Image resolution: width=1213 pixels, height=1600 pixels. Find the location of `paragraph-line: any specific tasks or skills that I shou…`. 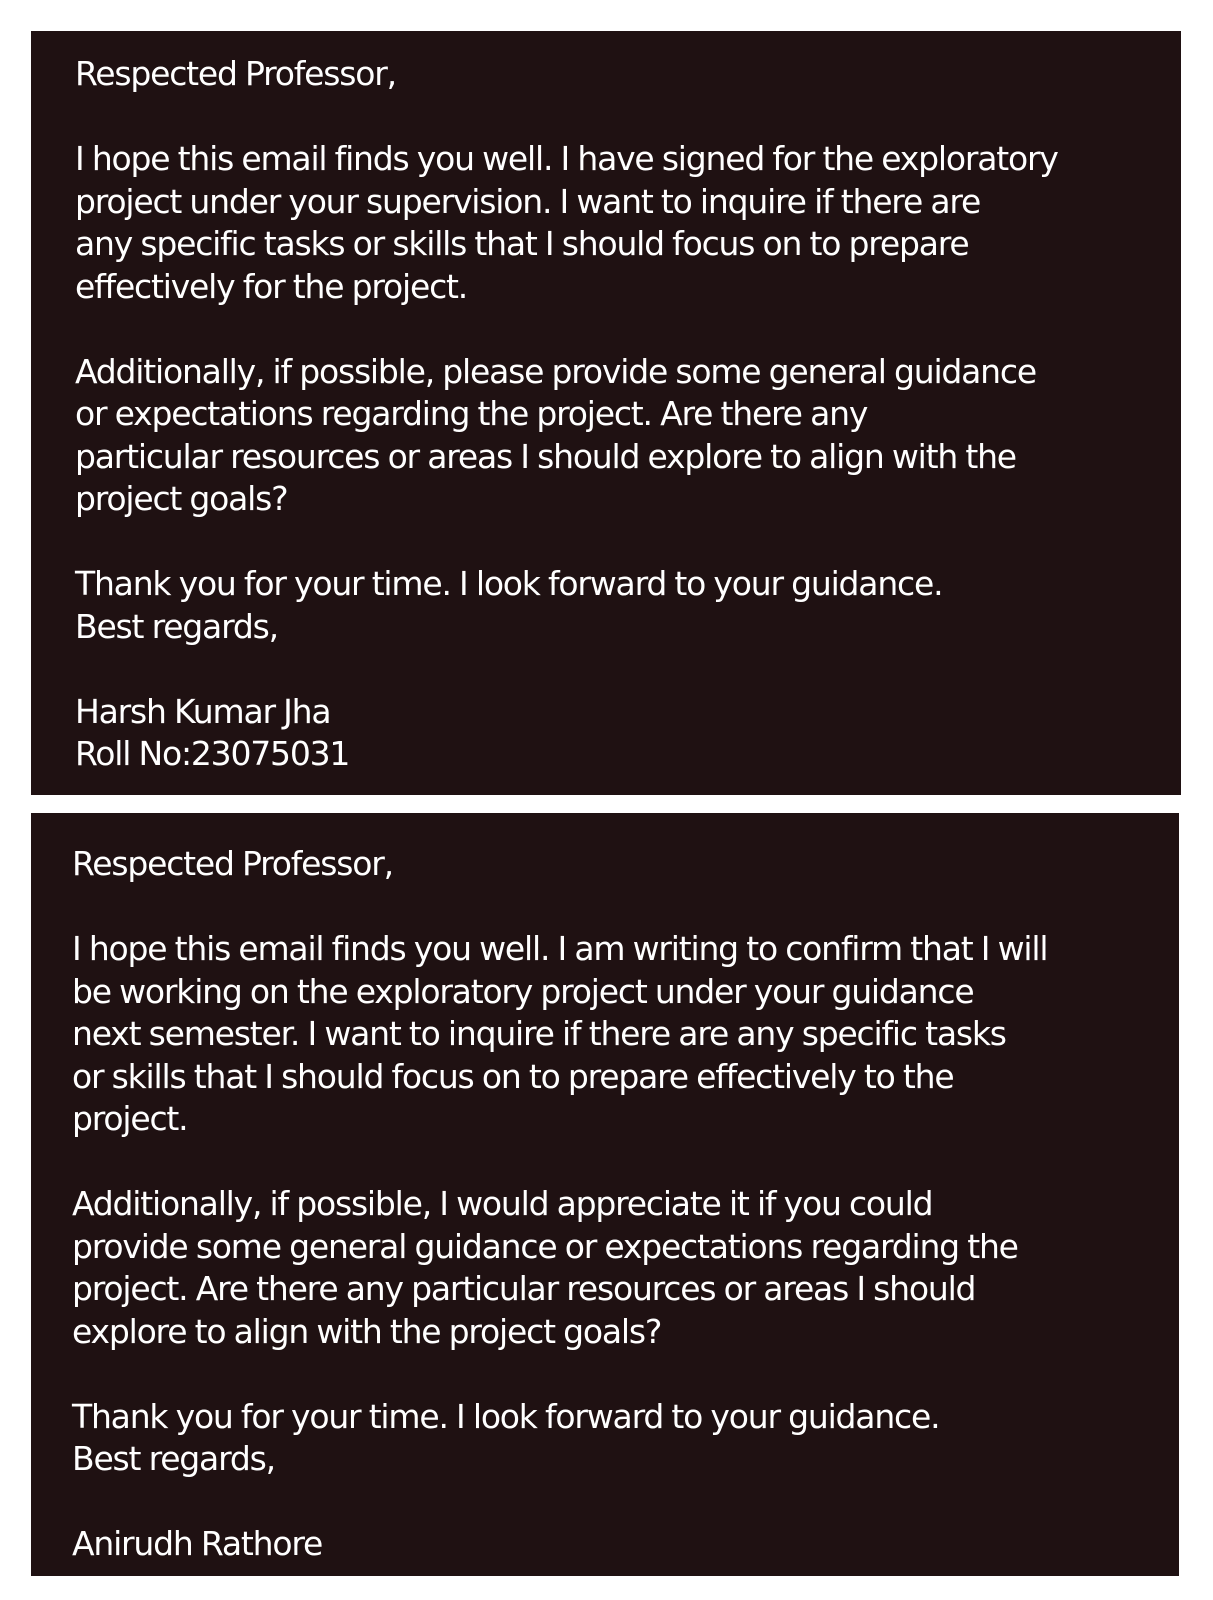

paragraph-line: any specific tasks or skills that I shou… is located at coordinates (522, 243).